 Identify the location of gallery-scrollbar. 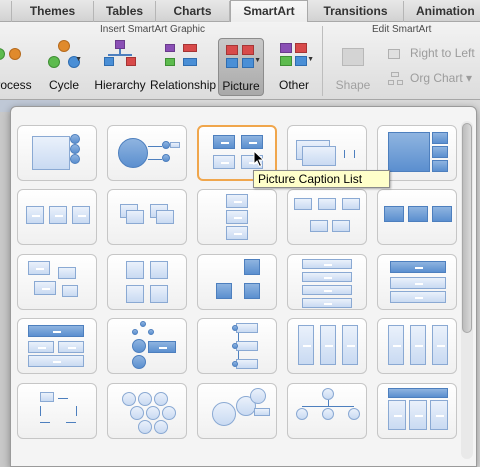
(467, 290).